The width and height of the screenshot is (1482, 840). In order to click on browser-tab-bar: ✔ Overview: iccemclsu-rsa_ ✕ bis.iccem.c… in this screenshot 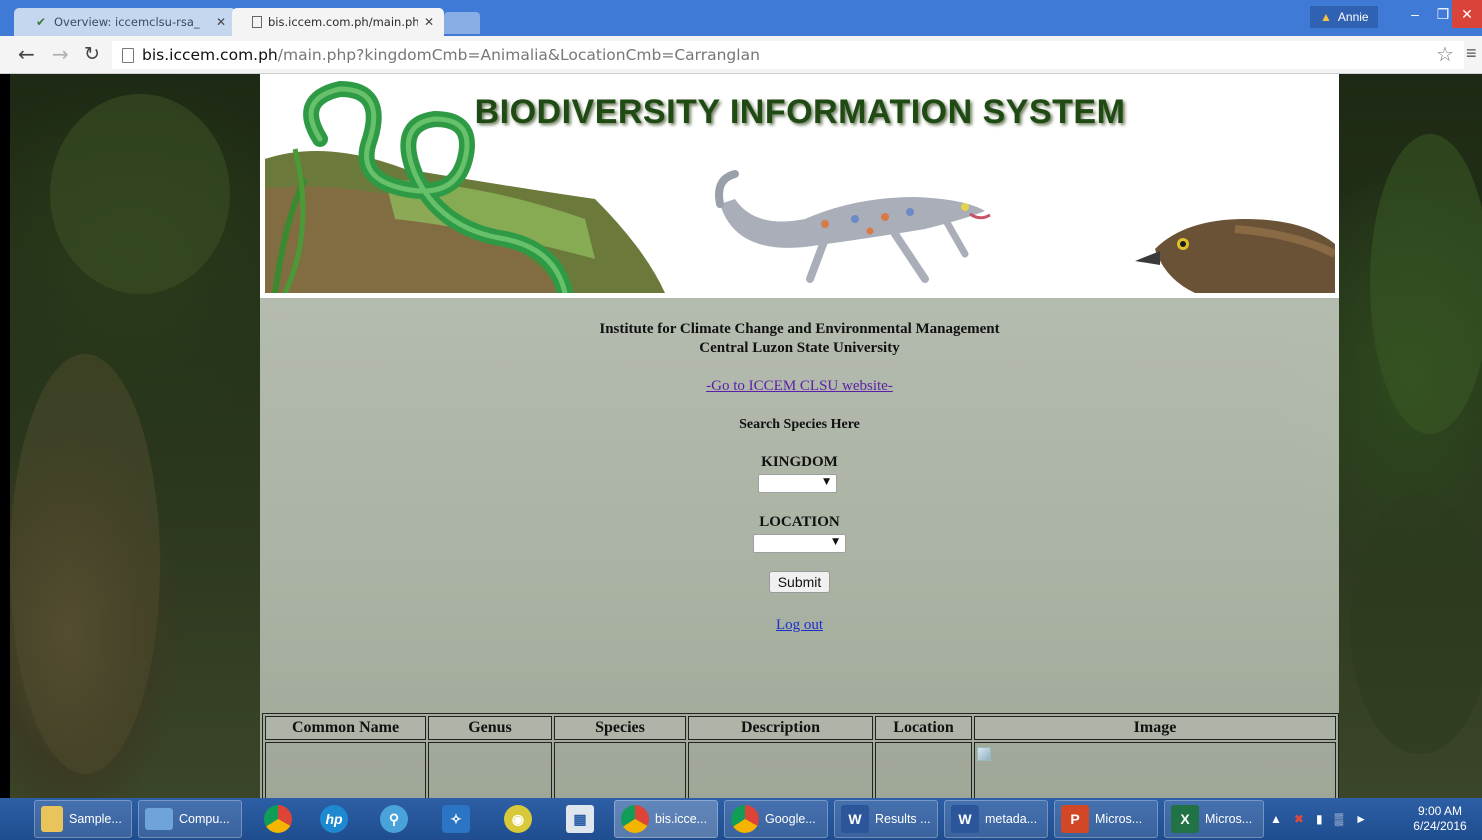, I will do `click(741, 18)`.